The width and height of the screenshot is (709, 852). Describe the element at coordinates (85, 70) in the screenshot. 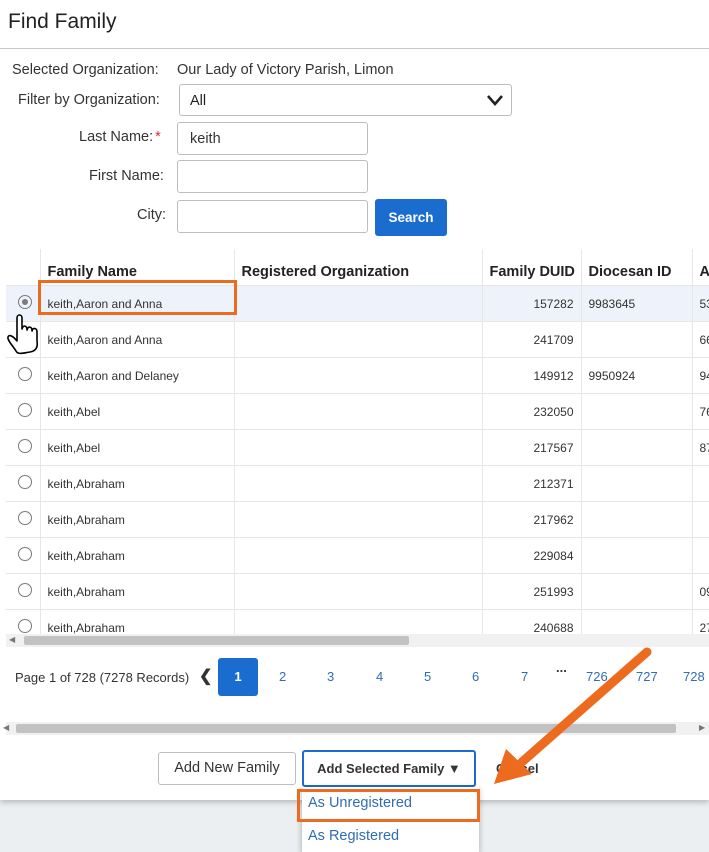

I see `selected-org-label: Selected Organization:` at that location.